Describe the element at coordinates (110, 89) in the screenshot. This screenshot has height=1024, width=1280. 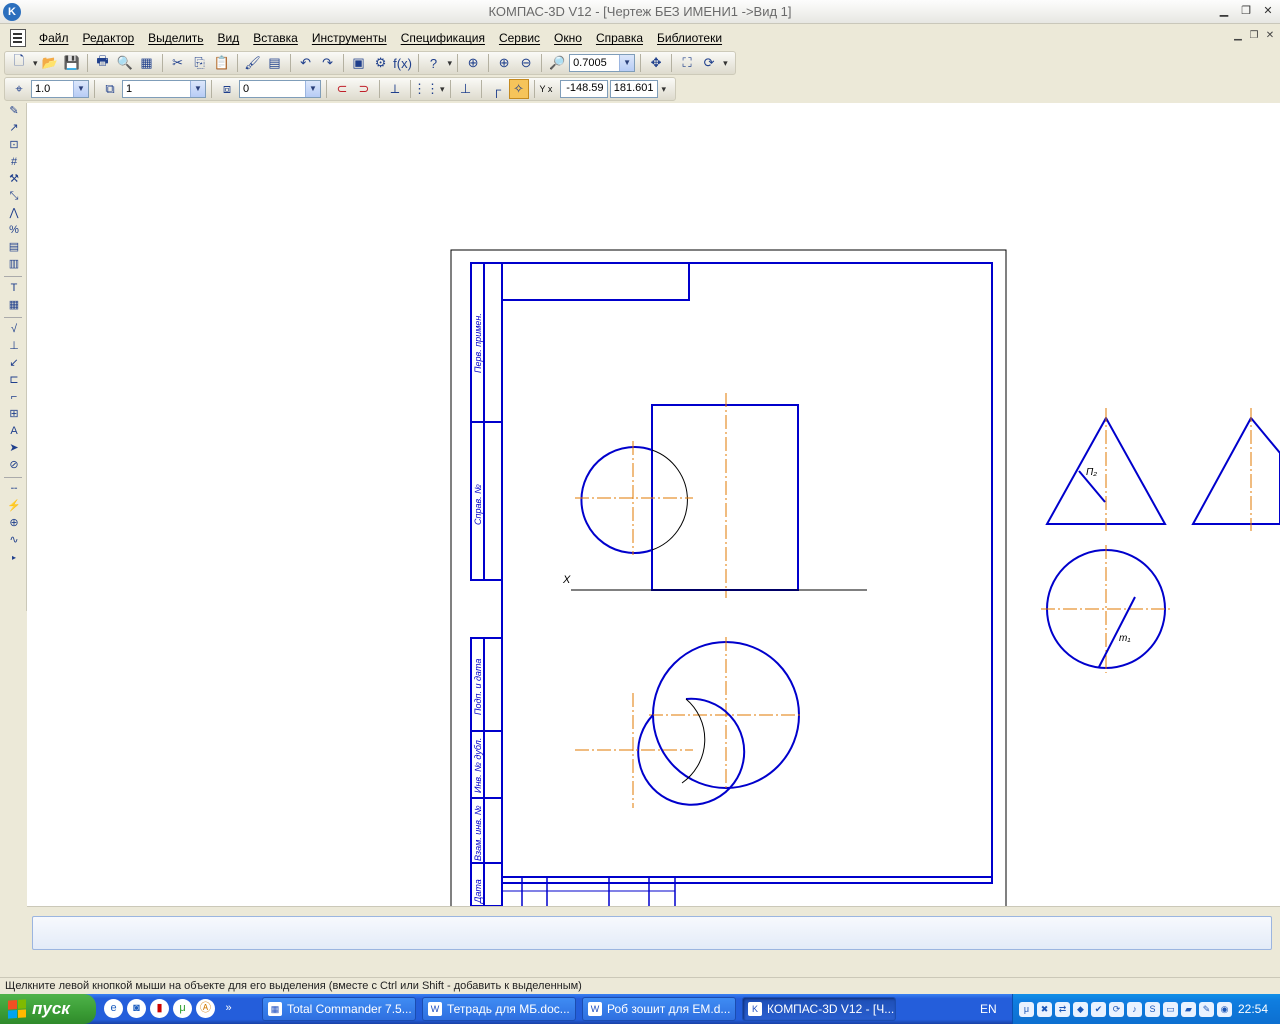
I see `layer-state-icon: ⧉` at that location.